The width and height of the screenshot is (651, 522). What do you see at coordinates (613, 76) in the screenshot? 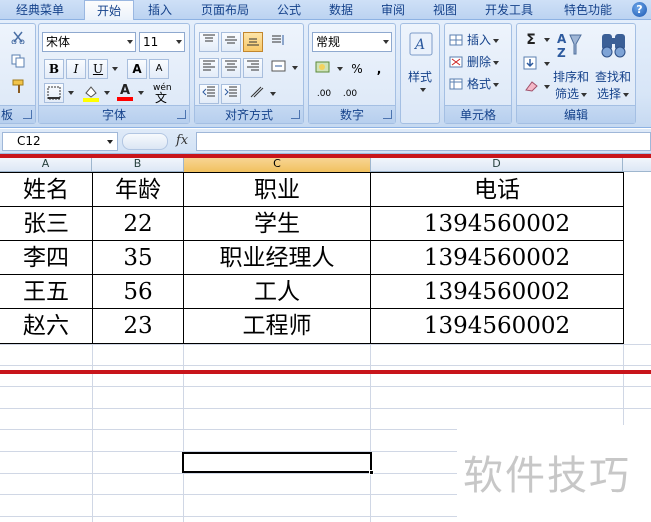
I see `find-select-label-1: 查找和` at bounding box center [613, 76].